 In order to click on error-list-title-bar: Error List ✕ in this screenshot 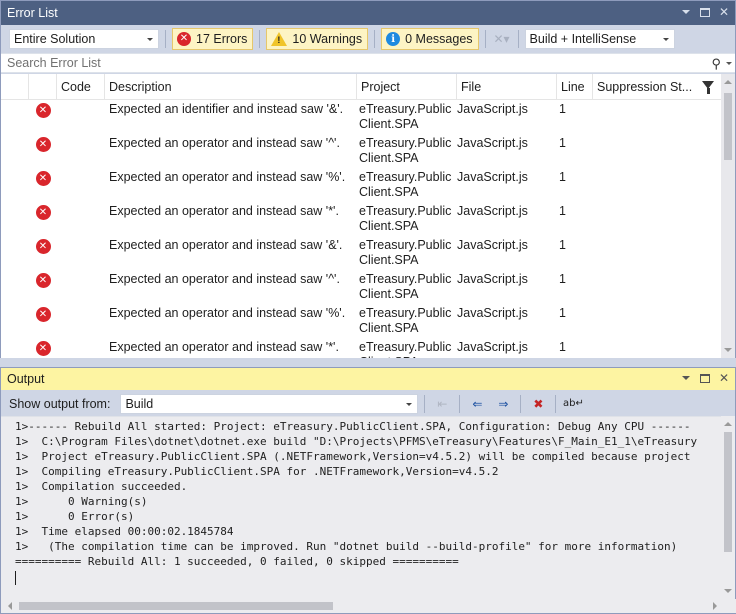, I will do `click(368, 13)`.